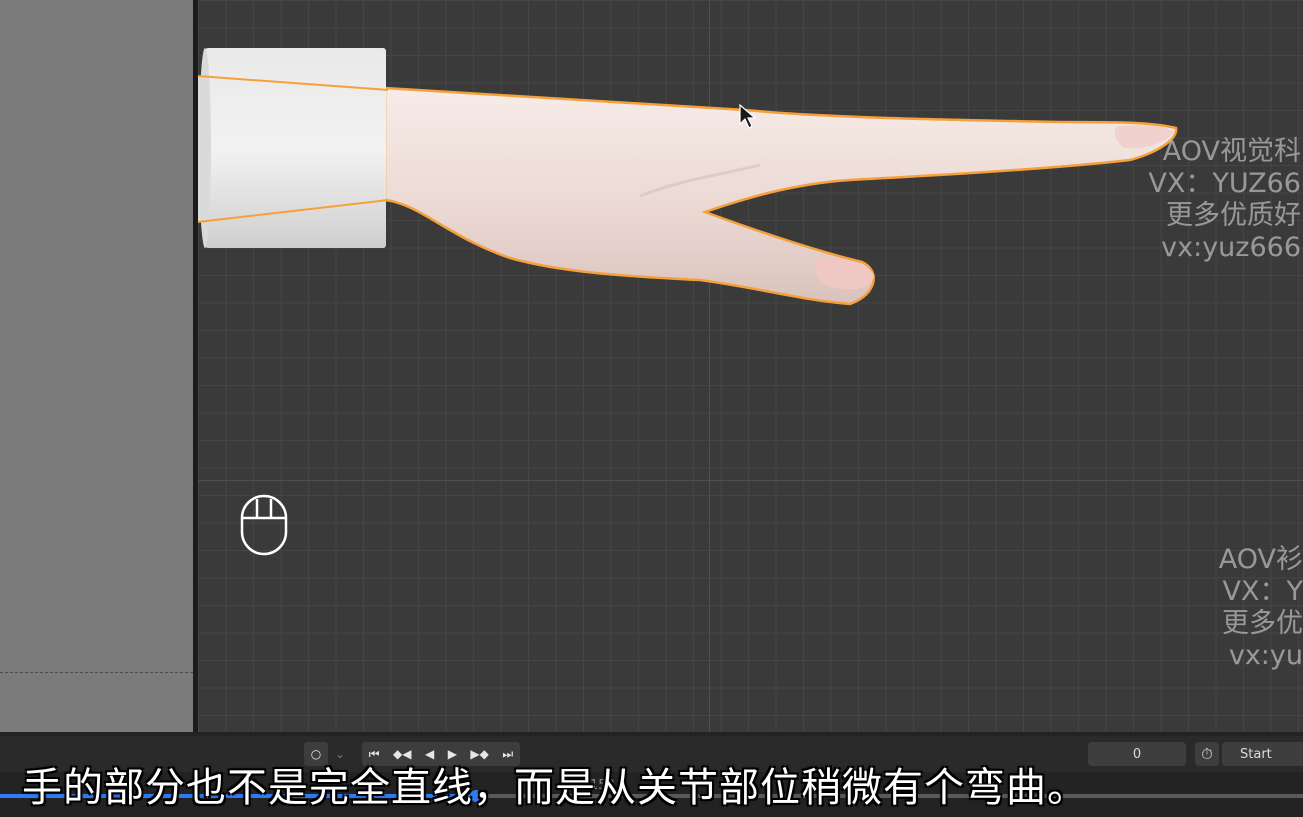 The width and height of the screenshot is (1303, 817). Describe the element at coordinates (507, 754) in the screenshot. I see `jump-end-icon: ⏭` at that location.